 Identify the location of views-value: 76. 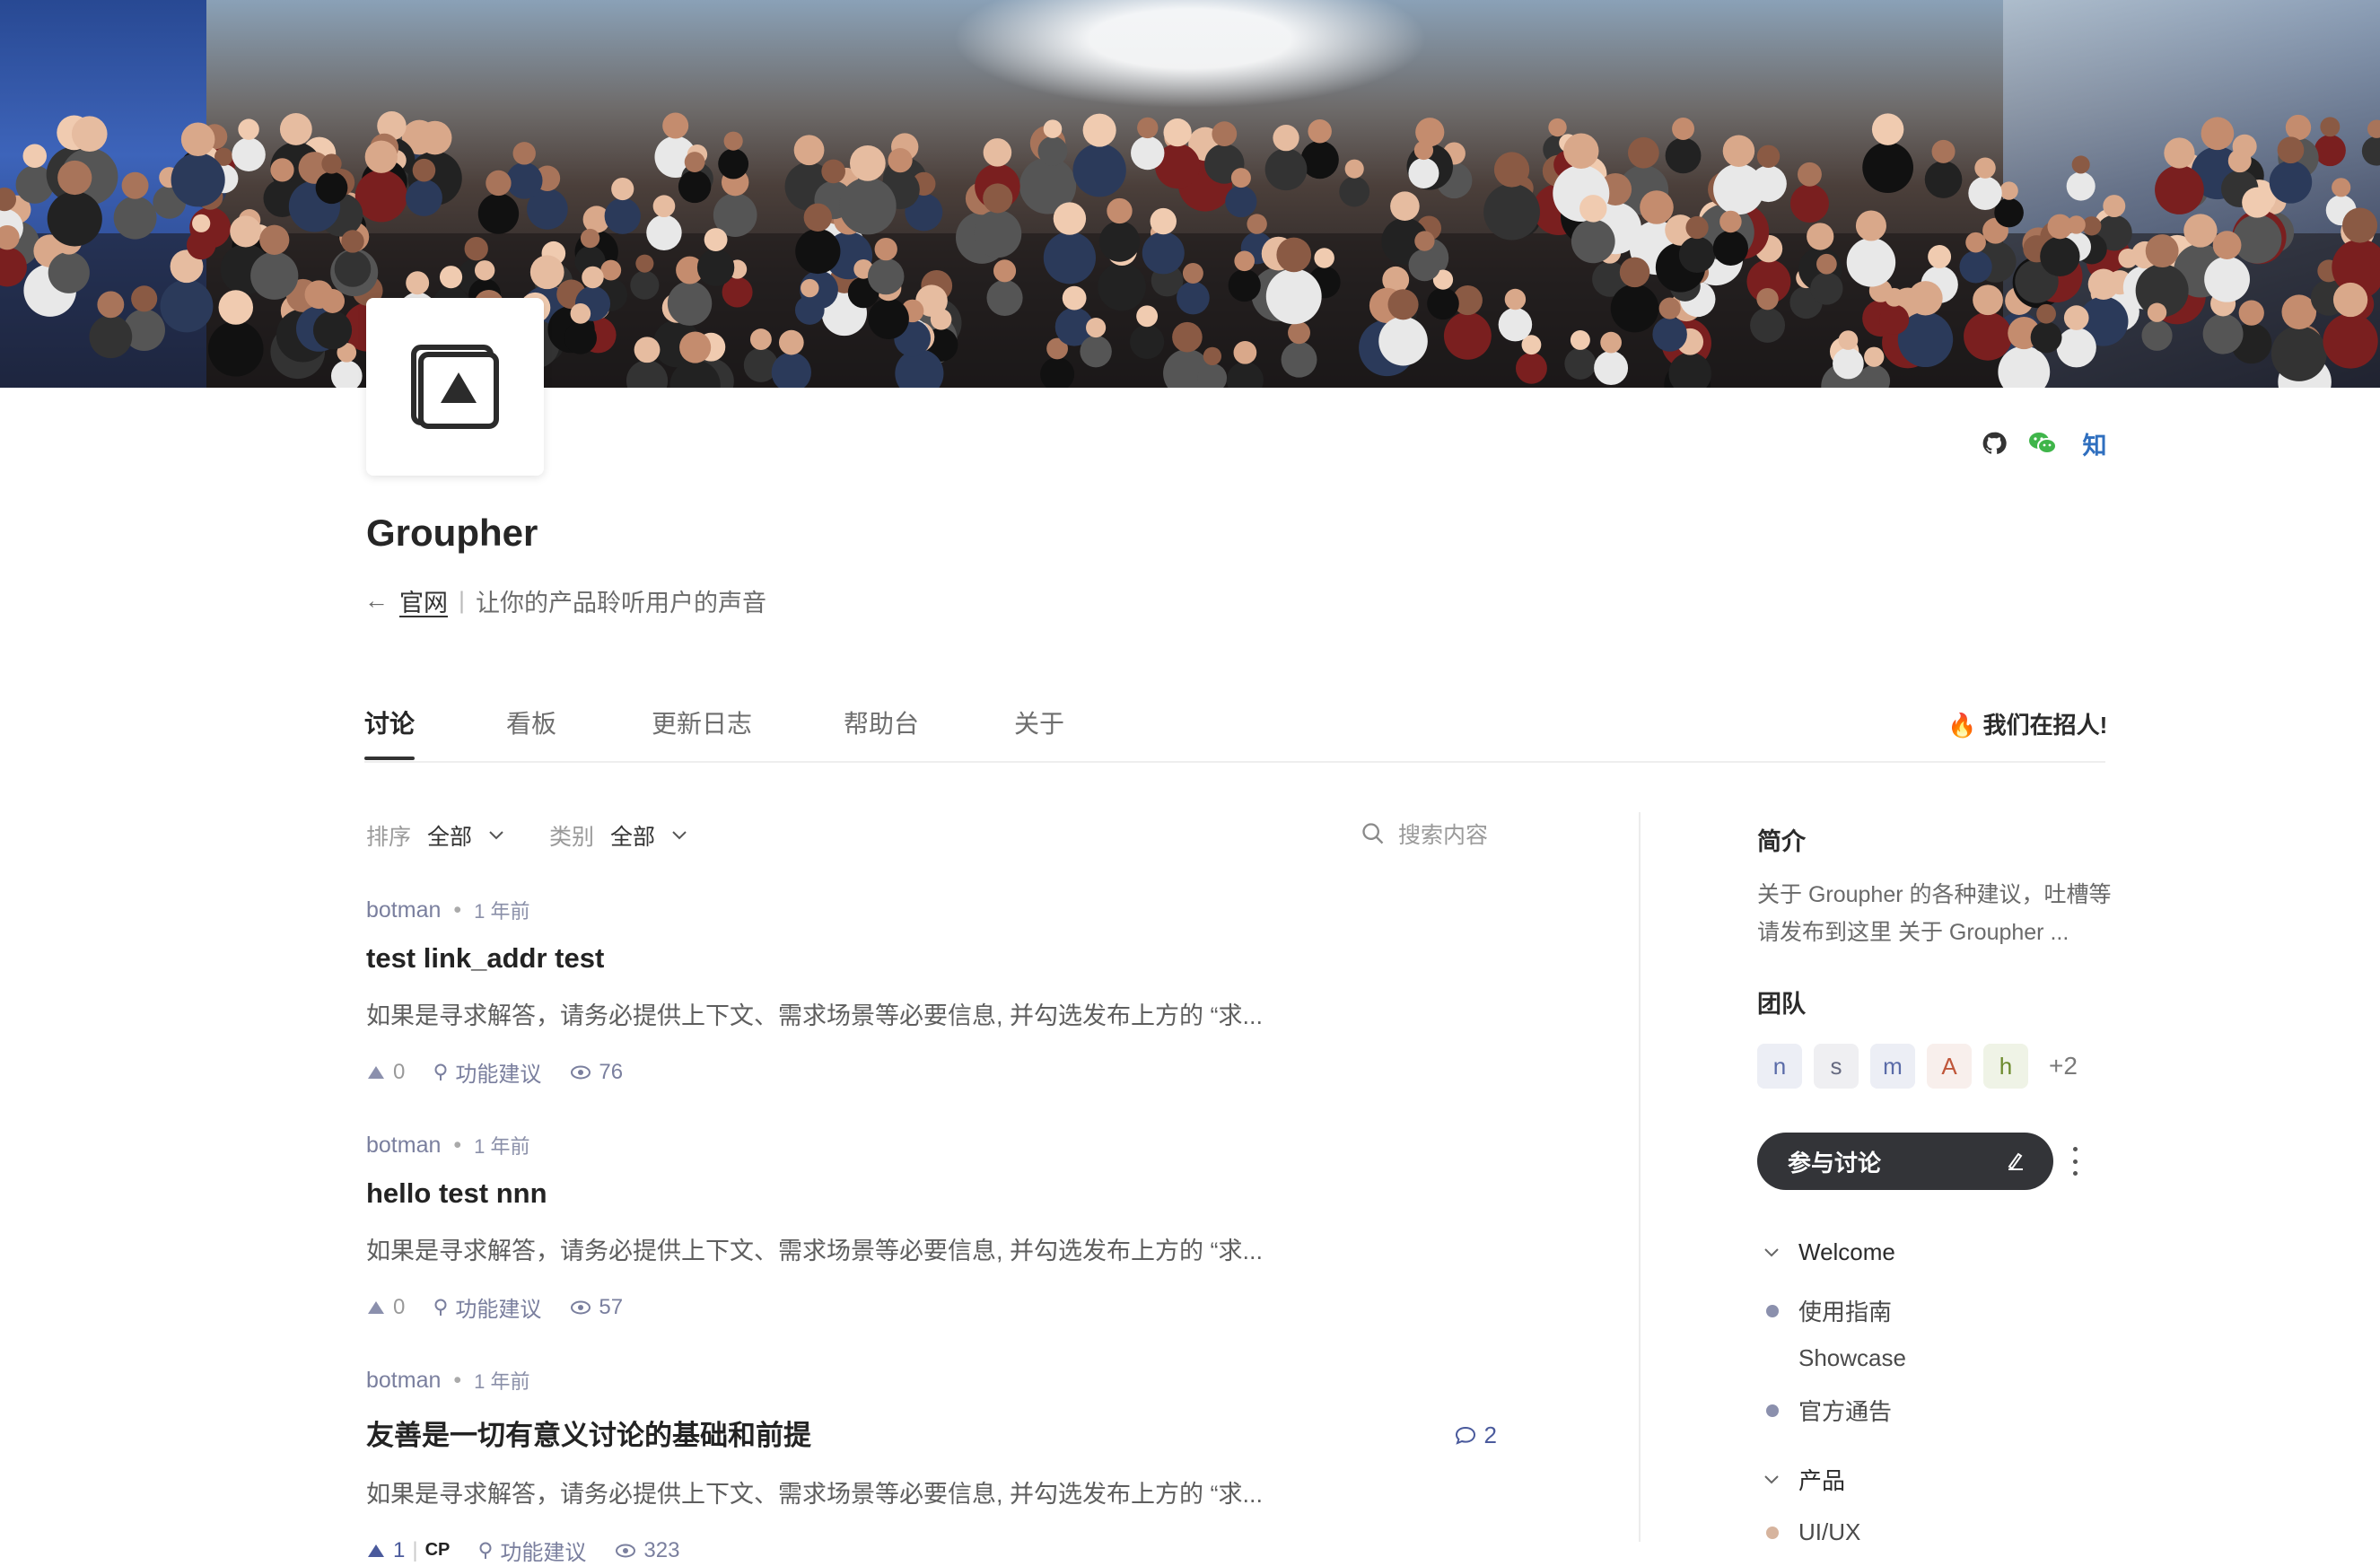
(612, 1071).